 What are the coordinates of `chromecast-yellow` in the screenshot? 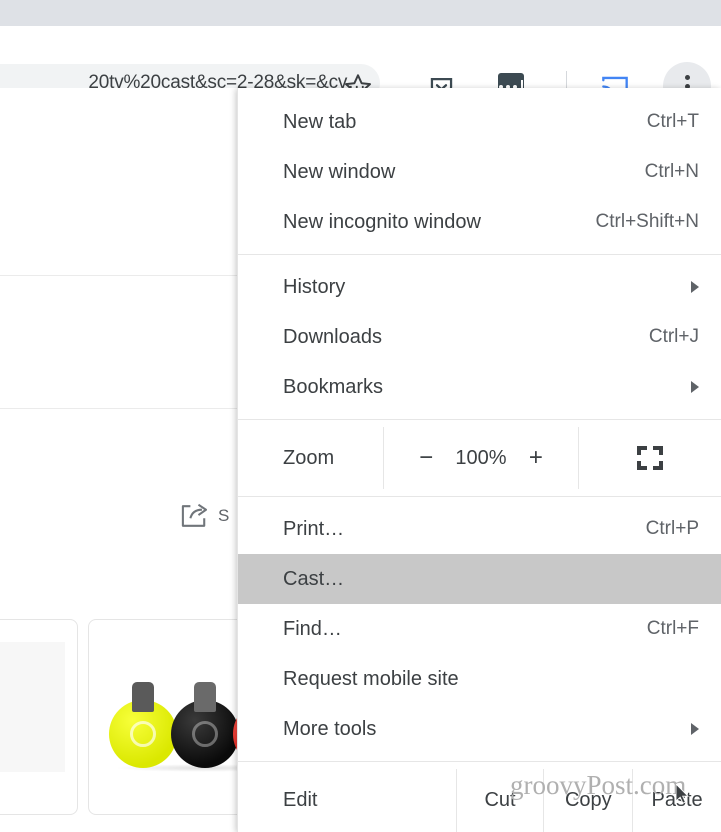 It's located at (143, 725).